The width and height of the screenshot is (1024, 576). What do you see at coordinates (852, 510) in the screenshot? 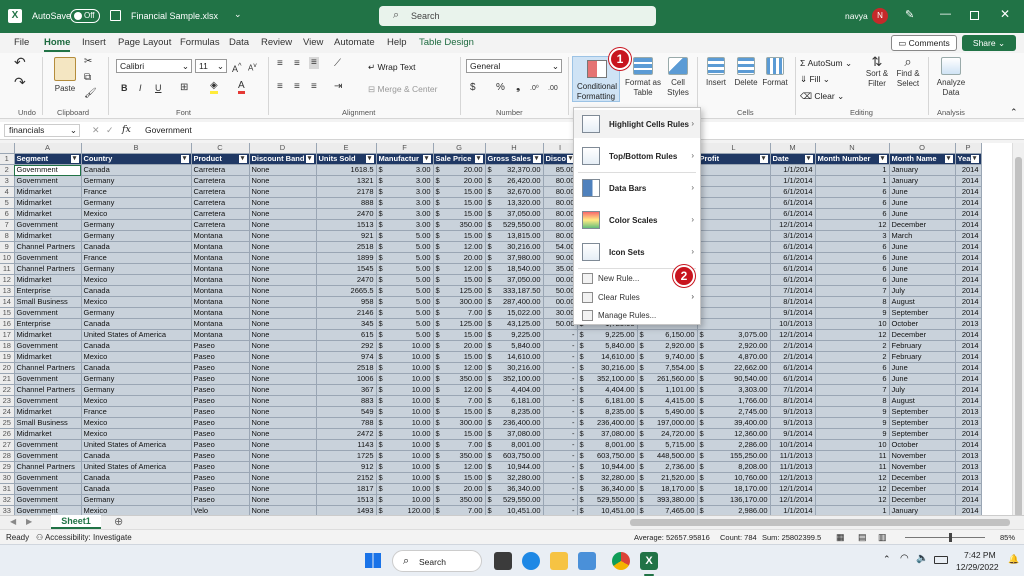
I see `table-cell: 1` at bounding box center [852, 510].